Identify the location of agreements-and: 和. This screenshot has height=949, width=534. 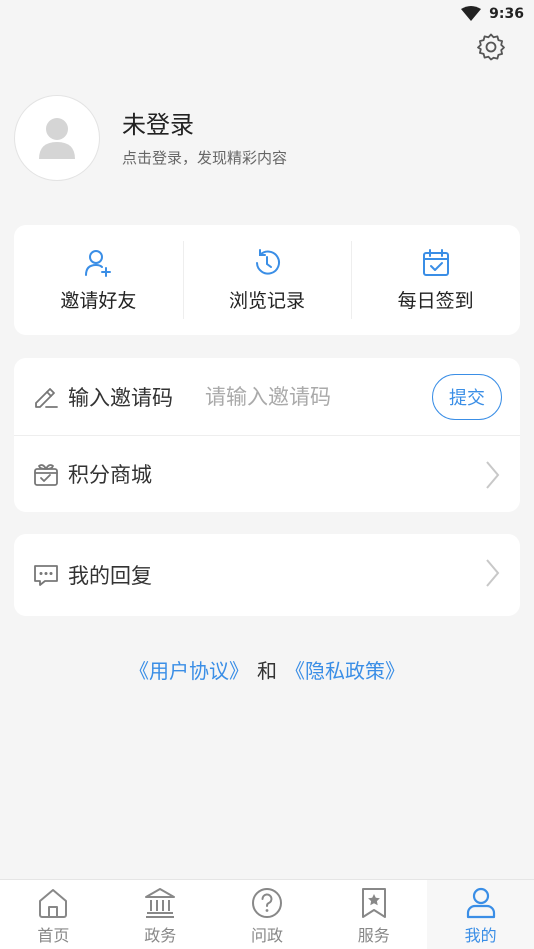
(267, 671).